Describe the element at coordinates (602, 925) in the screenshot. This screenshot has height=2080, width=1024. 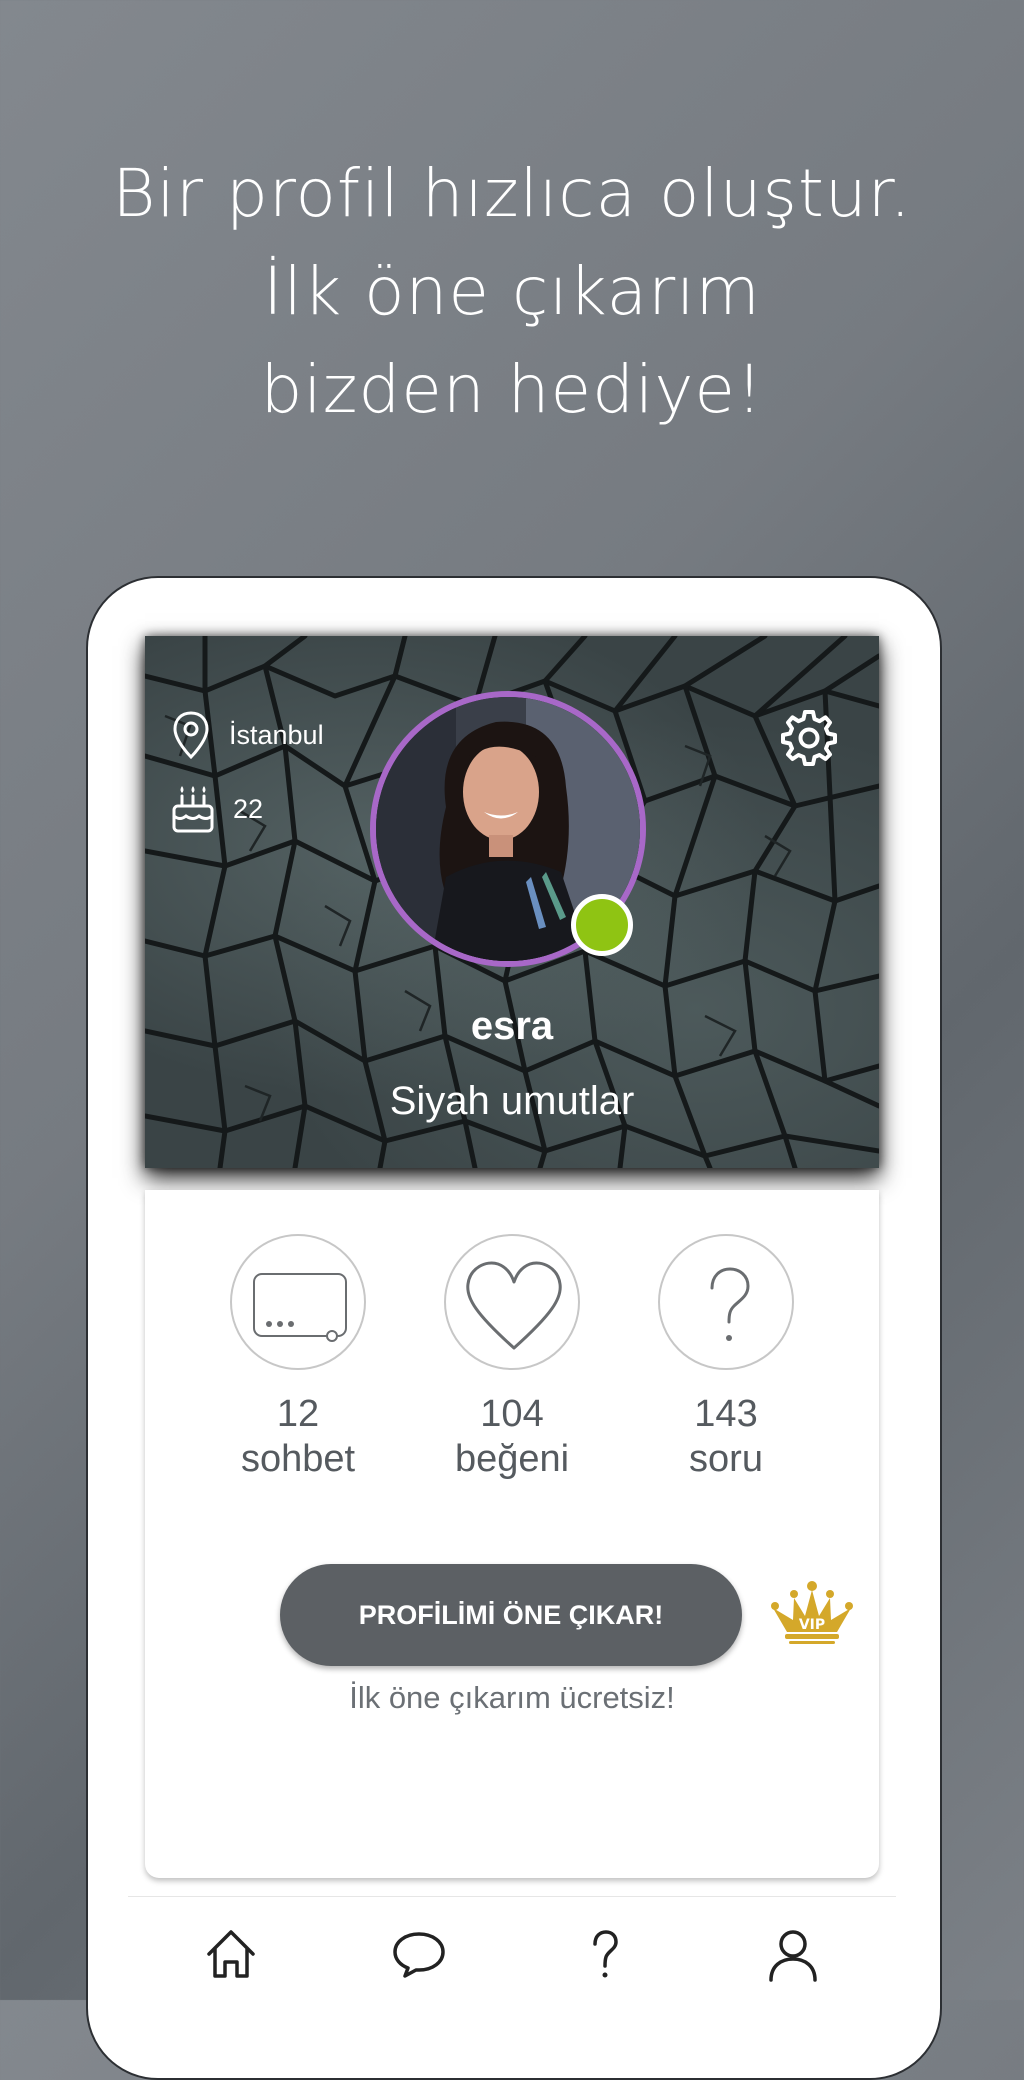
I see `online-status-indicator` at that location.